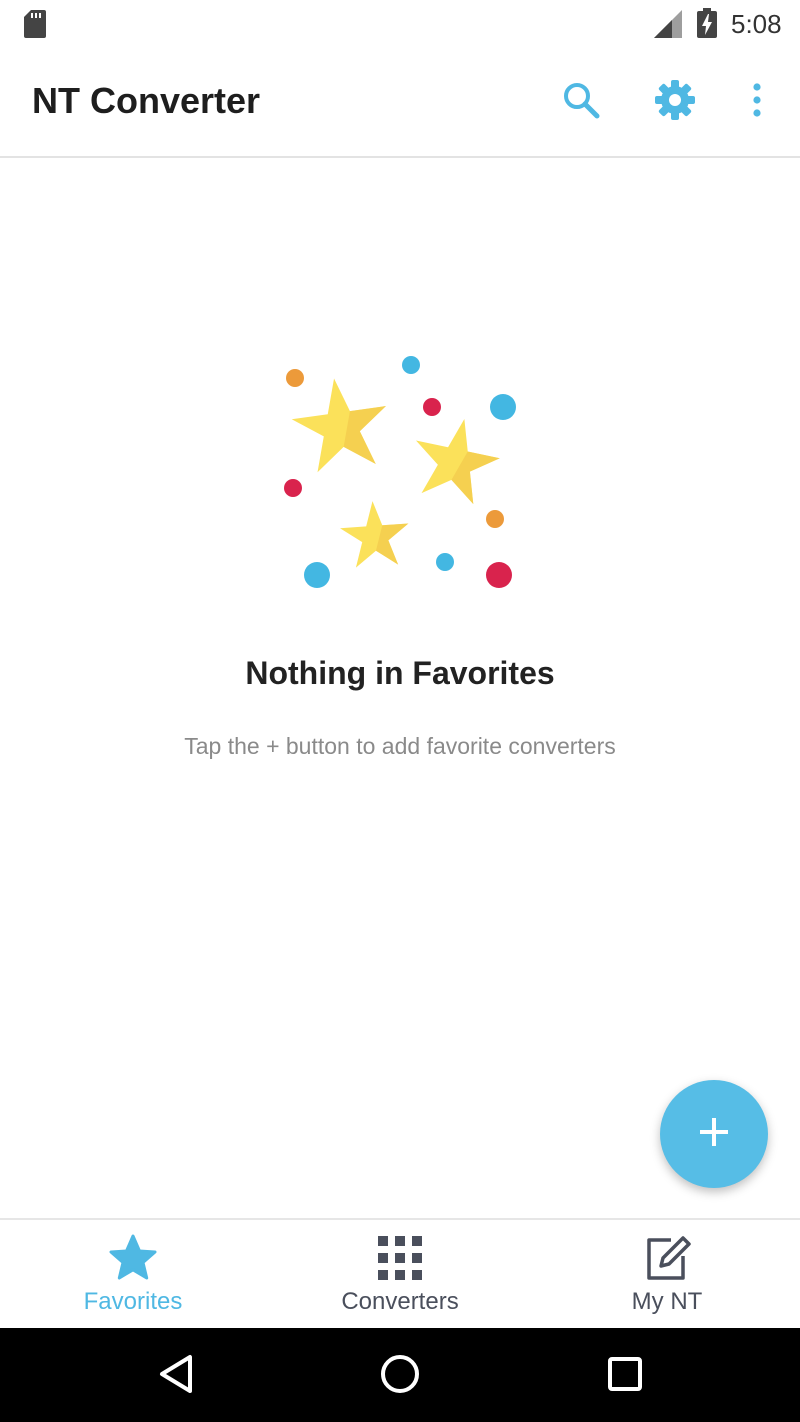  I want to click on system-recents-button, so click(625, 1376).